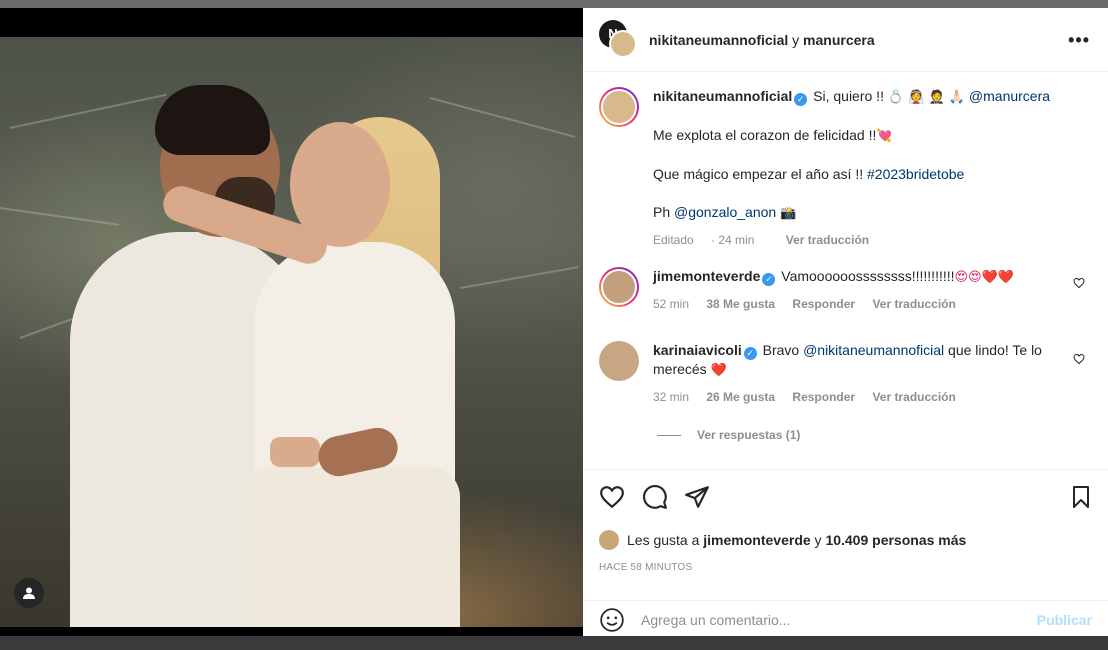 This screenshot has height=650, width=1108. Describe the element at coordinates (697, 350) in the screenshot. I see `comment-username: karinaiavicoli` at that location.